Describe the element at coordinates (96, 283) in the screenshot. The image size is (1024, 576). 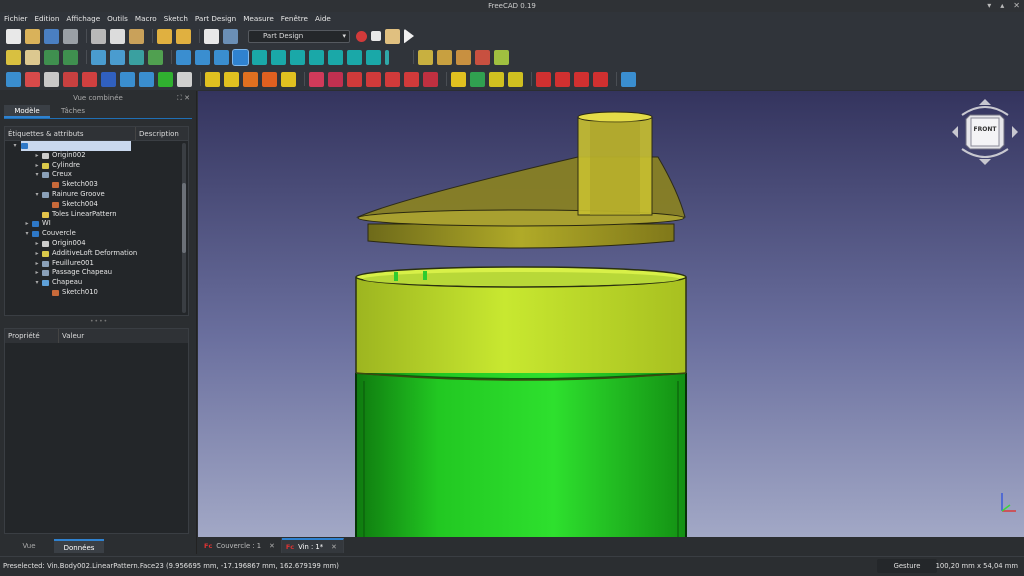
I see `tree-item: ▾ Chapeau` at that location.